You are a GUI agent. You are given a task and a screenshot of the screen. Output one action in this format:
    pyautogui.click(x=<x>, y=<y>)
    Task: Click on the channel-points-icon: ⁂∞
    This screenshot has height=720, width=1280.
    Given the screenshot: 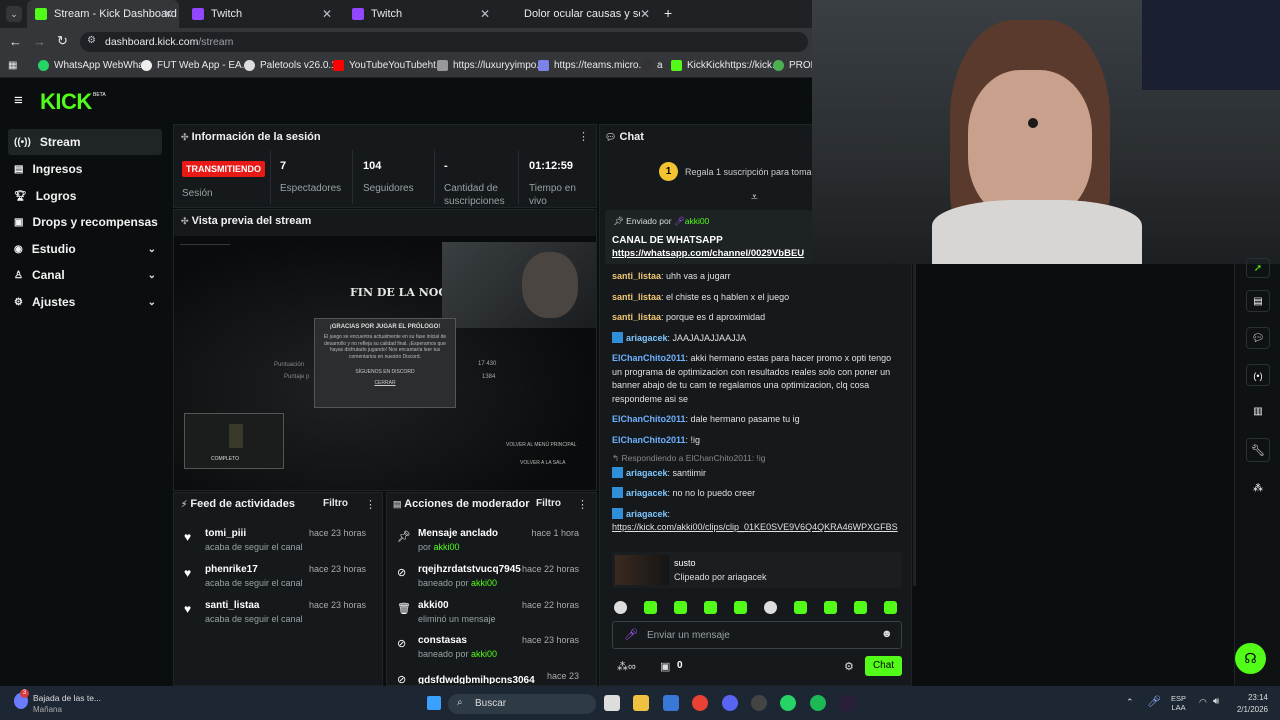 What is the action you would take?
    pyautogui.click(x=626, y=666)
    